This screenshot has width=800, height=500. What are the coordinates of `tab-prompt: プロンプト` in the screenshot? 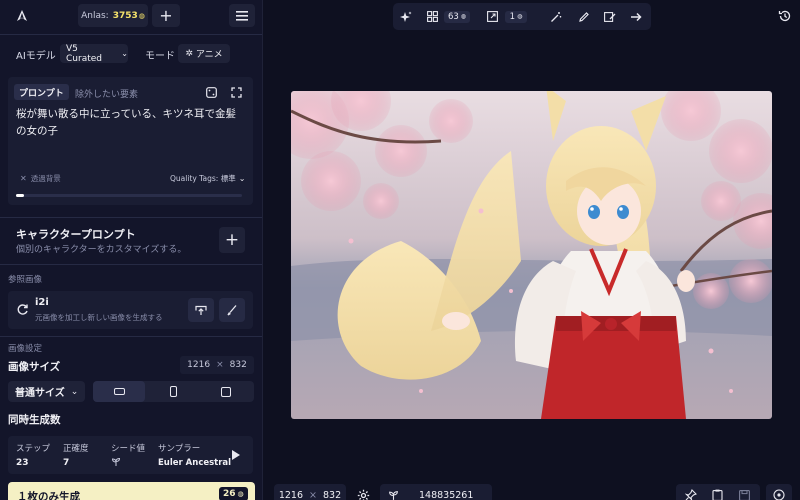 It's located at (41, 92).